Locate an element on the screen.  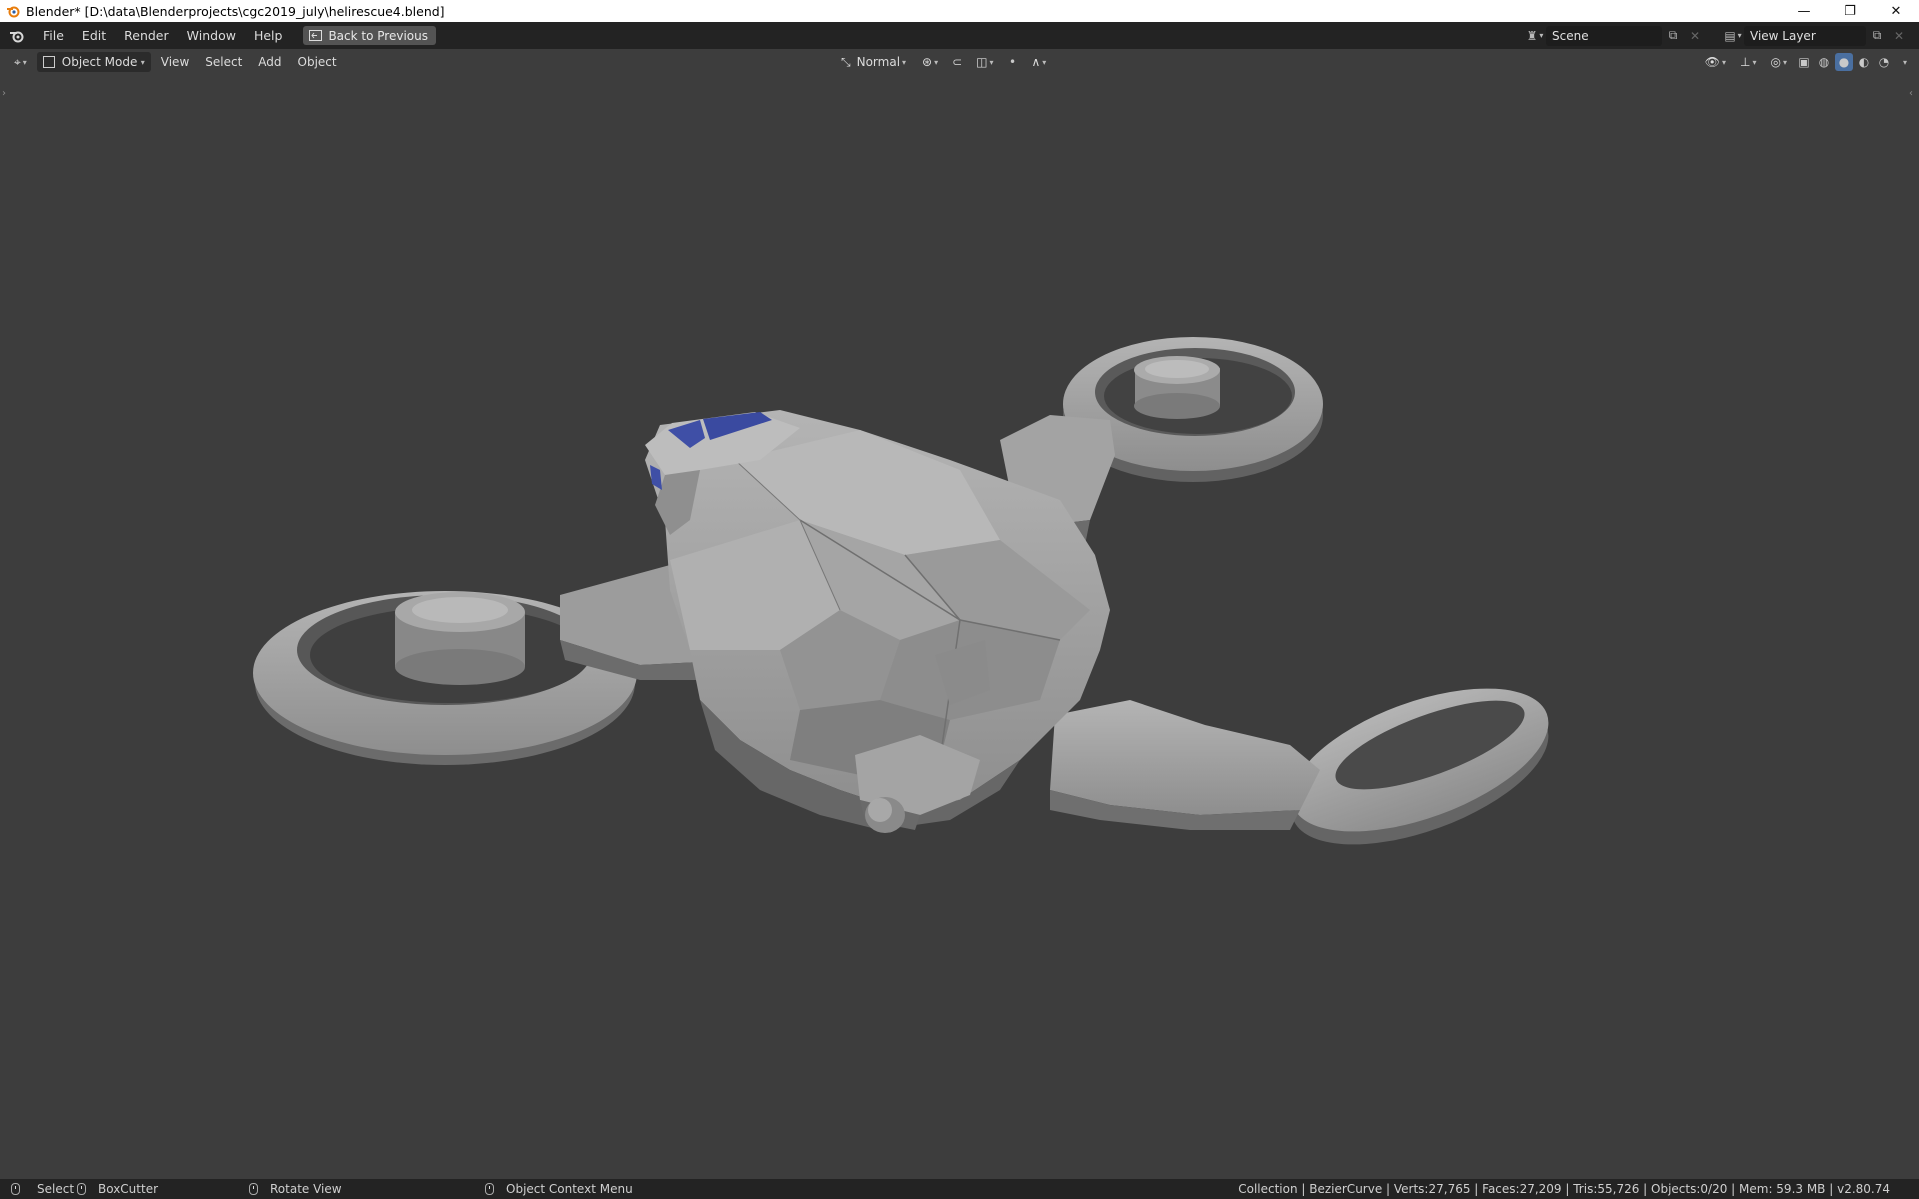
main-menu: File Edit Render Window Help is located at coordinates (162, 35).